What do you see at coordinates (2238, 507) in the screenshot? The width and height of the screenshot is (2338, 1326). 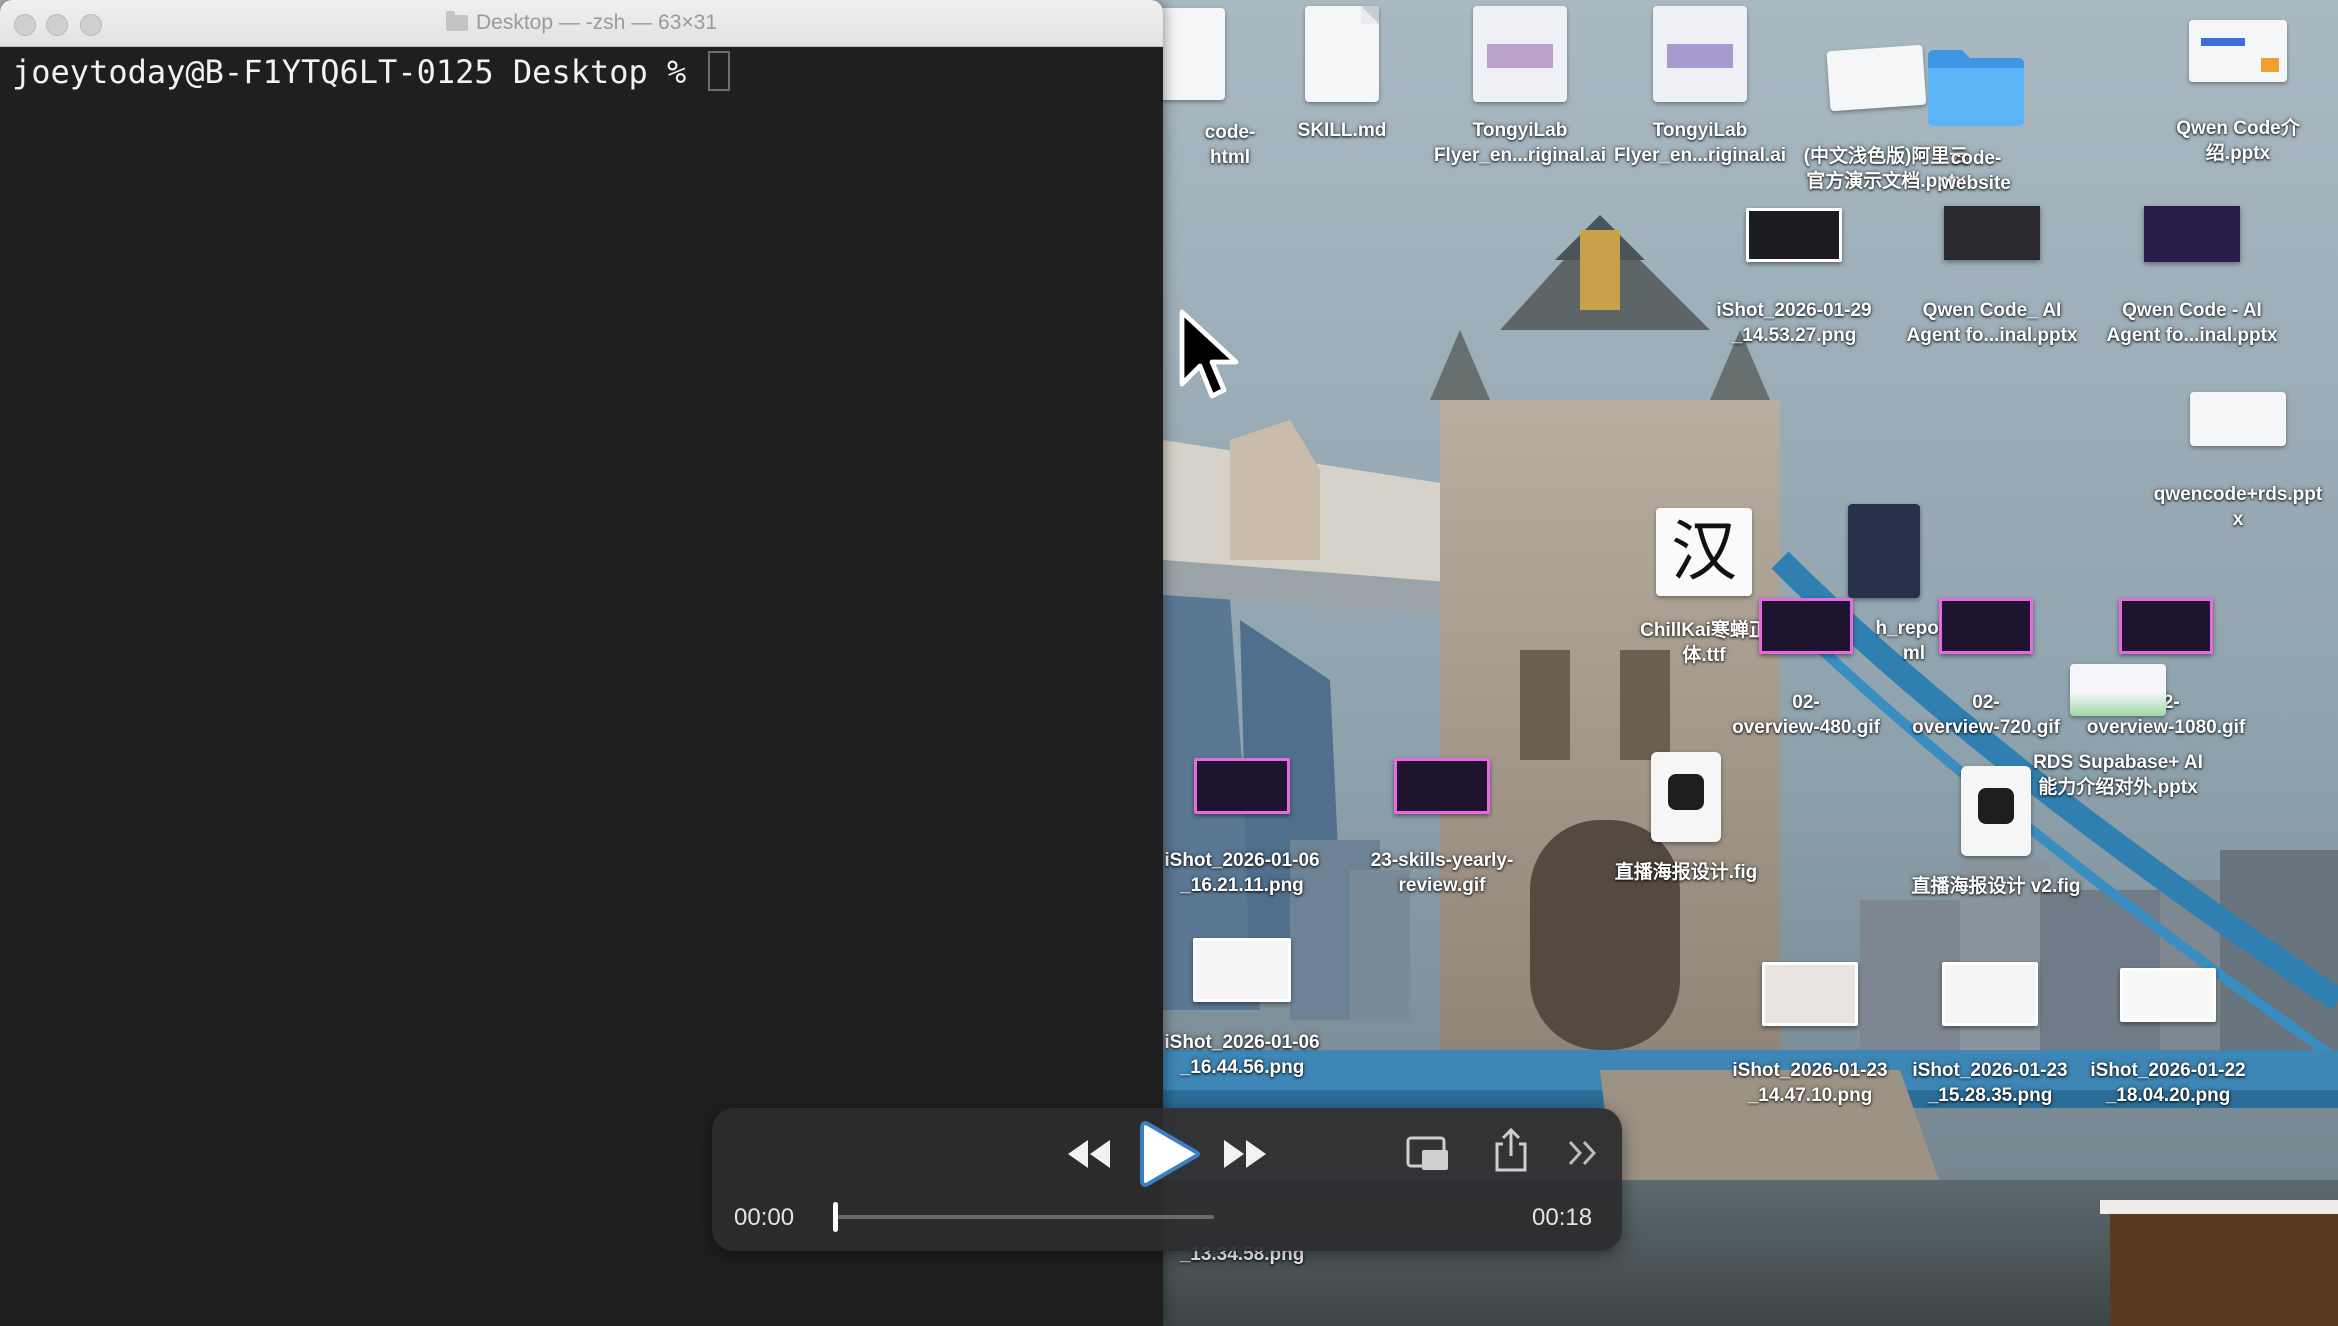 I see `desktop-icon-label: qwencode+rds.ppt x` at bounding box center [2238, 507].